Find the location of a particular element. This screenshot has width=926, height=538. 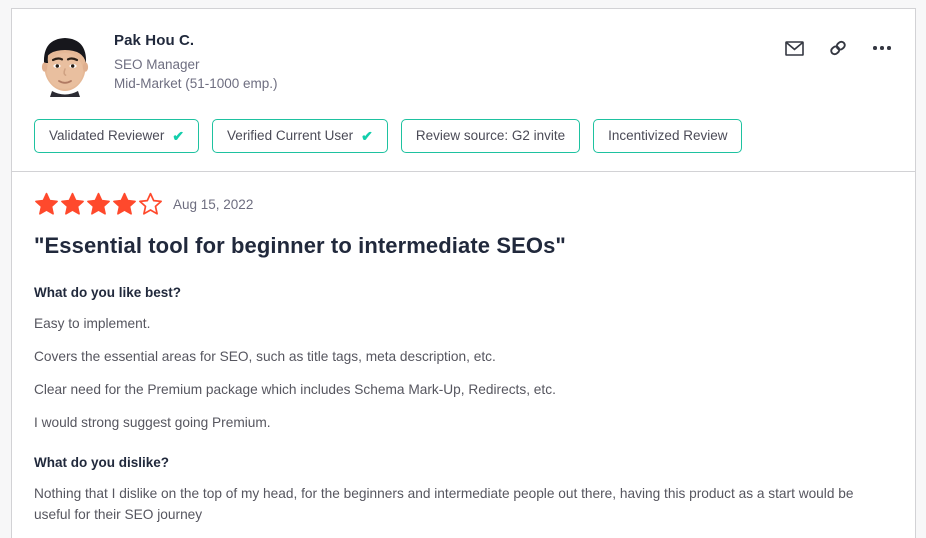

reviewer-role: SEO Manager is located at coordinates (157, 64).